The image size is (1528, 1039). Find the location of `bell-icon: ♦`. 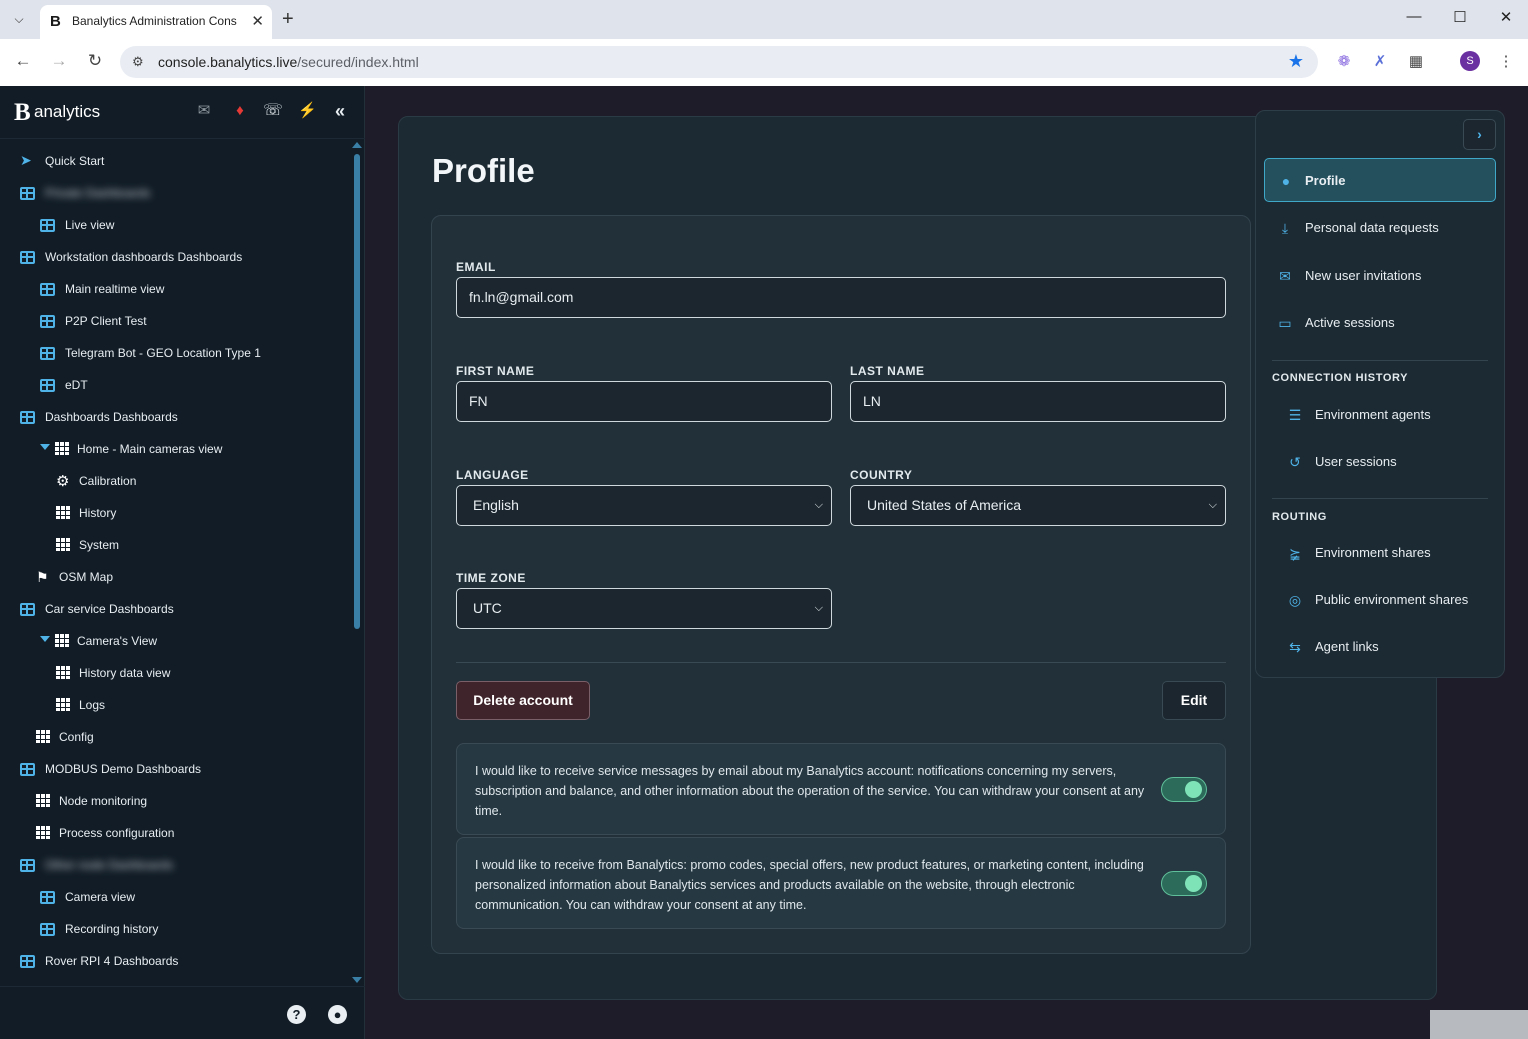

bell-icon: ♦ is located at coordinates (240, 111).